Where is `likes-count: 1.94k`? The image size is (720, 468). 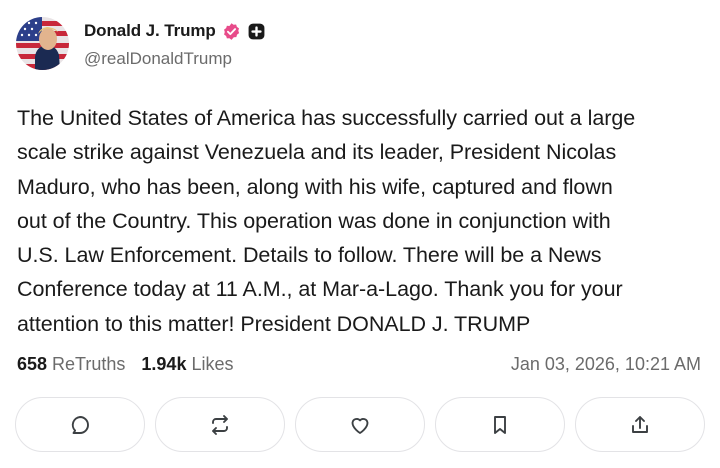
likes-count: 1.94k is located at coordinates (163, 364).